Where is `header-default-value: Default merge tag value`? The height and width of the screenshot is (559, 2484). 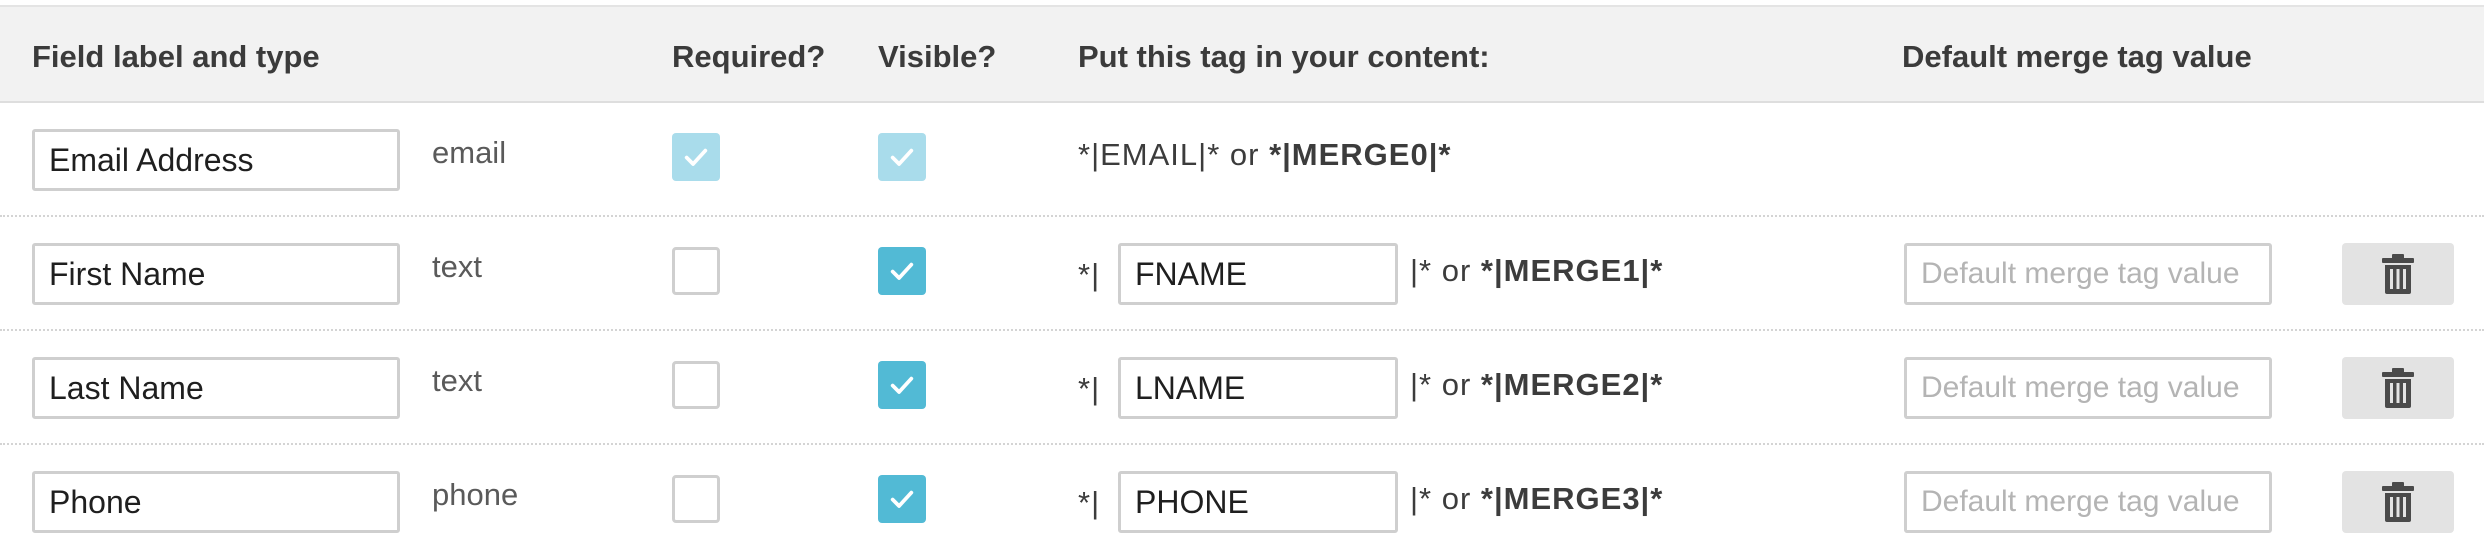
header-default-value: Default merge tag value is located at coordinates (2077, 56).